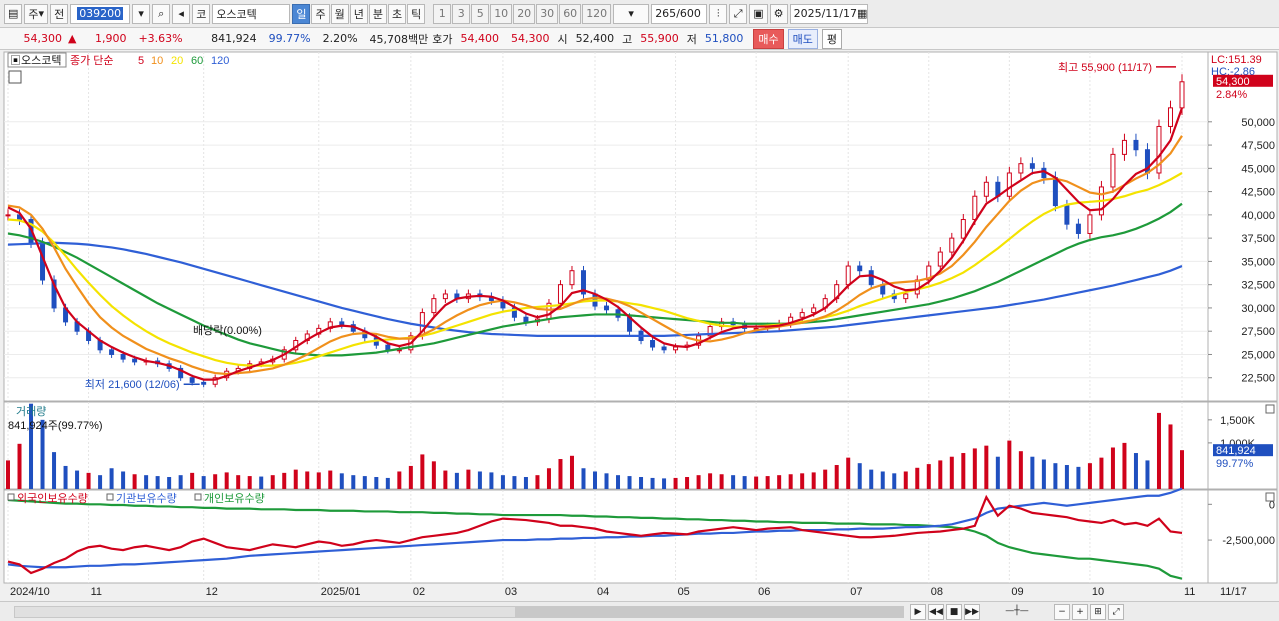  Describe the element at coordinates (13, 13) in the screenshot. I see `chart-settings-icon: ▤` at that location.